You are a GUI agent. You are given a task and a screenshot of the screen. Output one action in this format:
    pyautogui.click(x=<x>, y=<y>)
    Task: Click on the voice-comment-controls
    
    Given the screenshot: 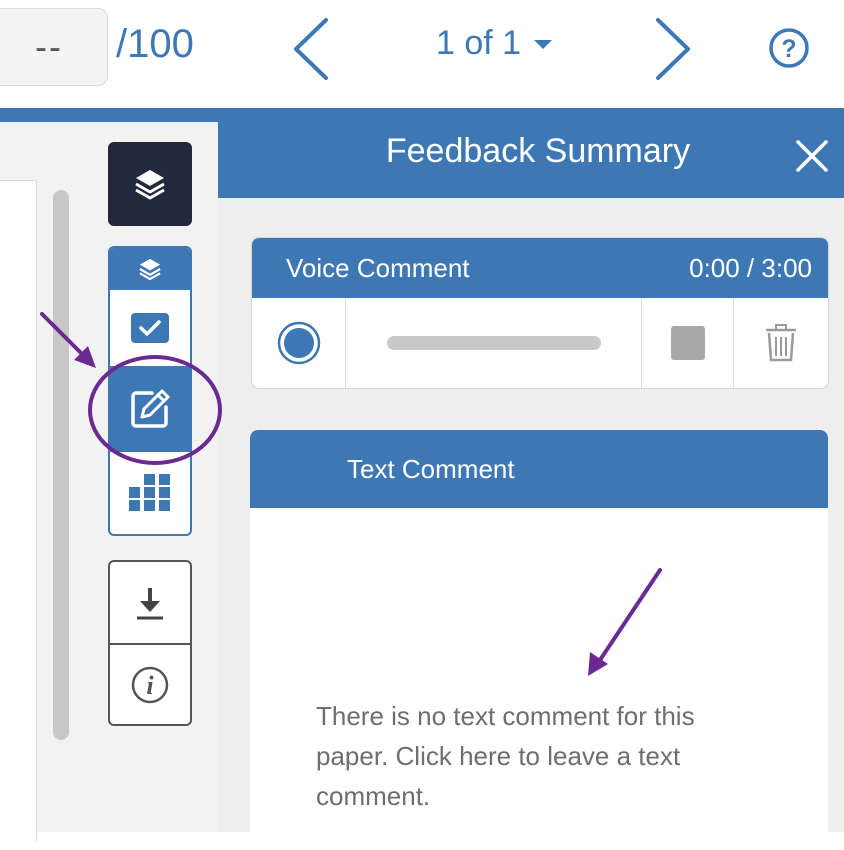 What is the action you would take?
    pyautogui.click(x=540, y=343)
    